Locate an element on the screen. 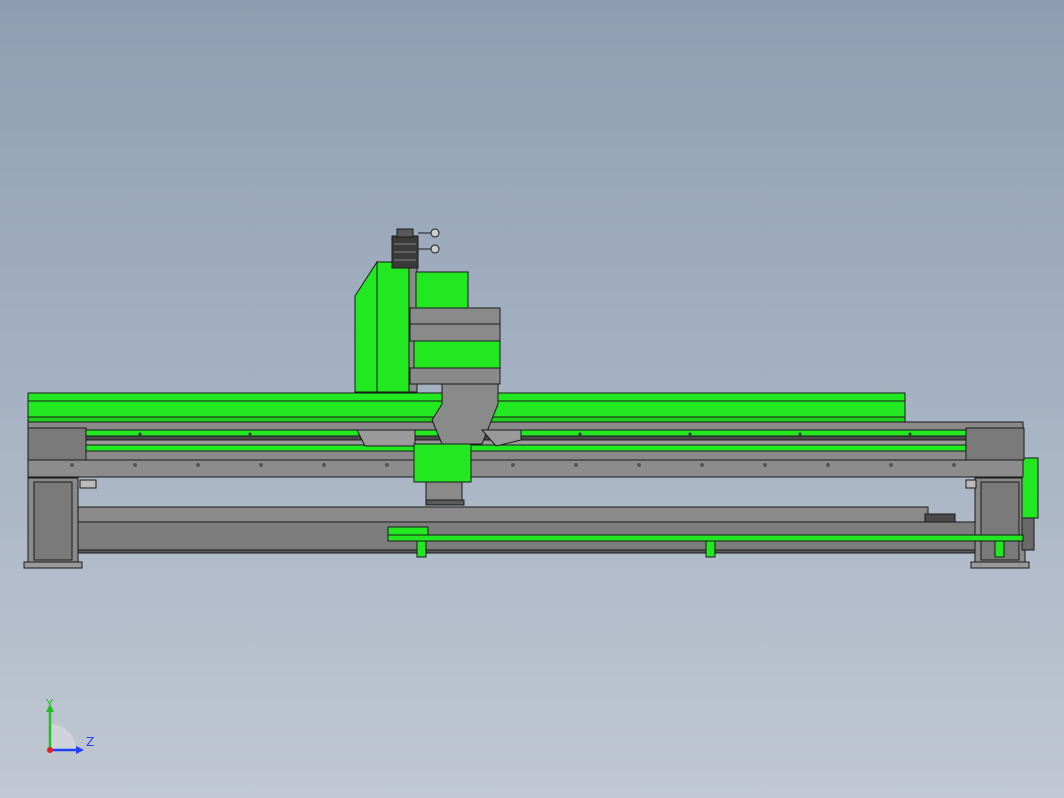 The width and height of the screenshot is (1064, 798). base-frame is located at coordinates (527, 516).